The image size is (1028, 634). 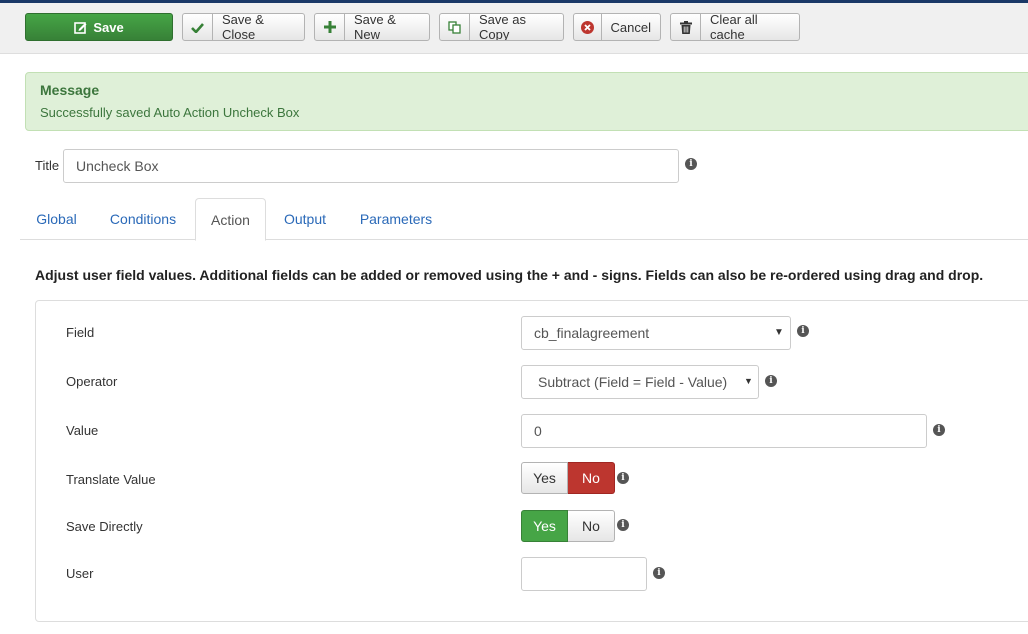 What do you see at coordinates (305, 219) in the screenshot?
I see `tab-output: Output` at bounding box center [305, 219].